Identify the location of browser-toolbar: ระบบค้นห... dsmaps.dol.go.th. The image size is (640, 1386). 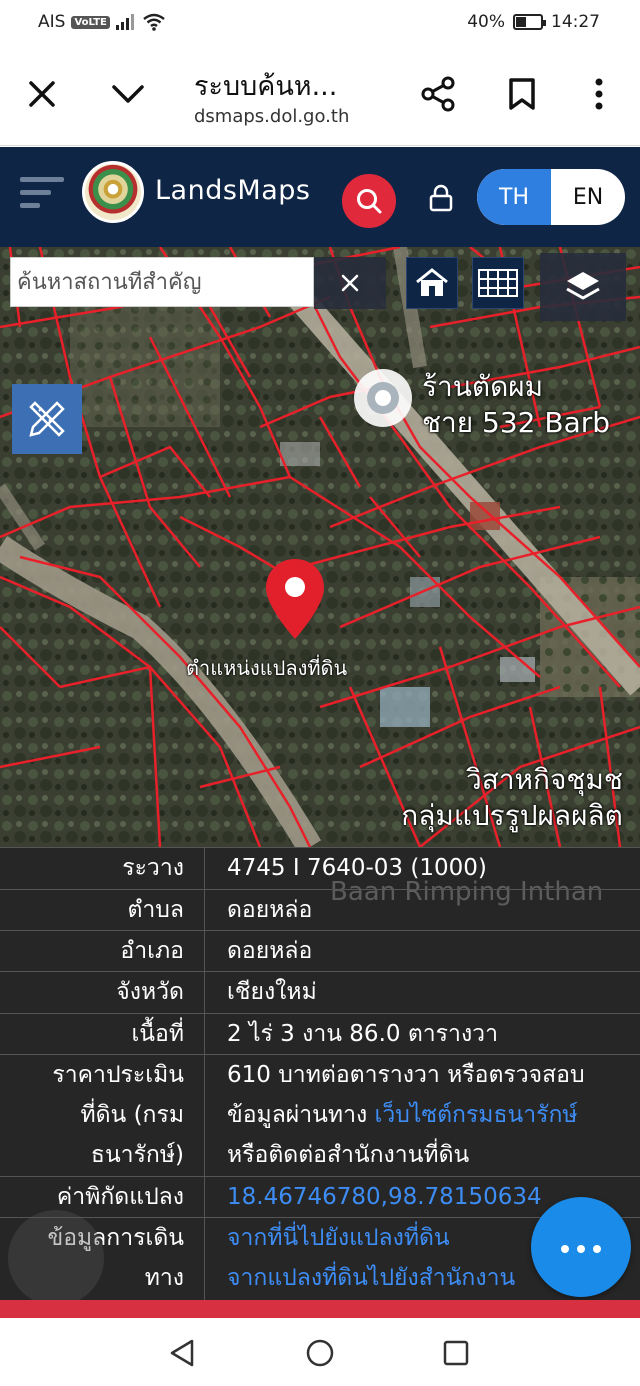
(320, 96).